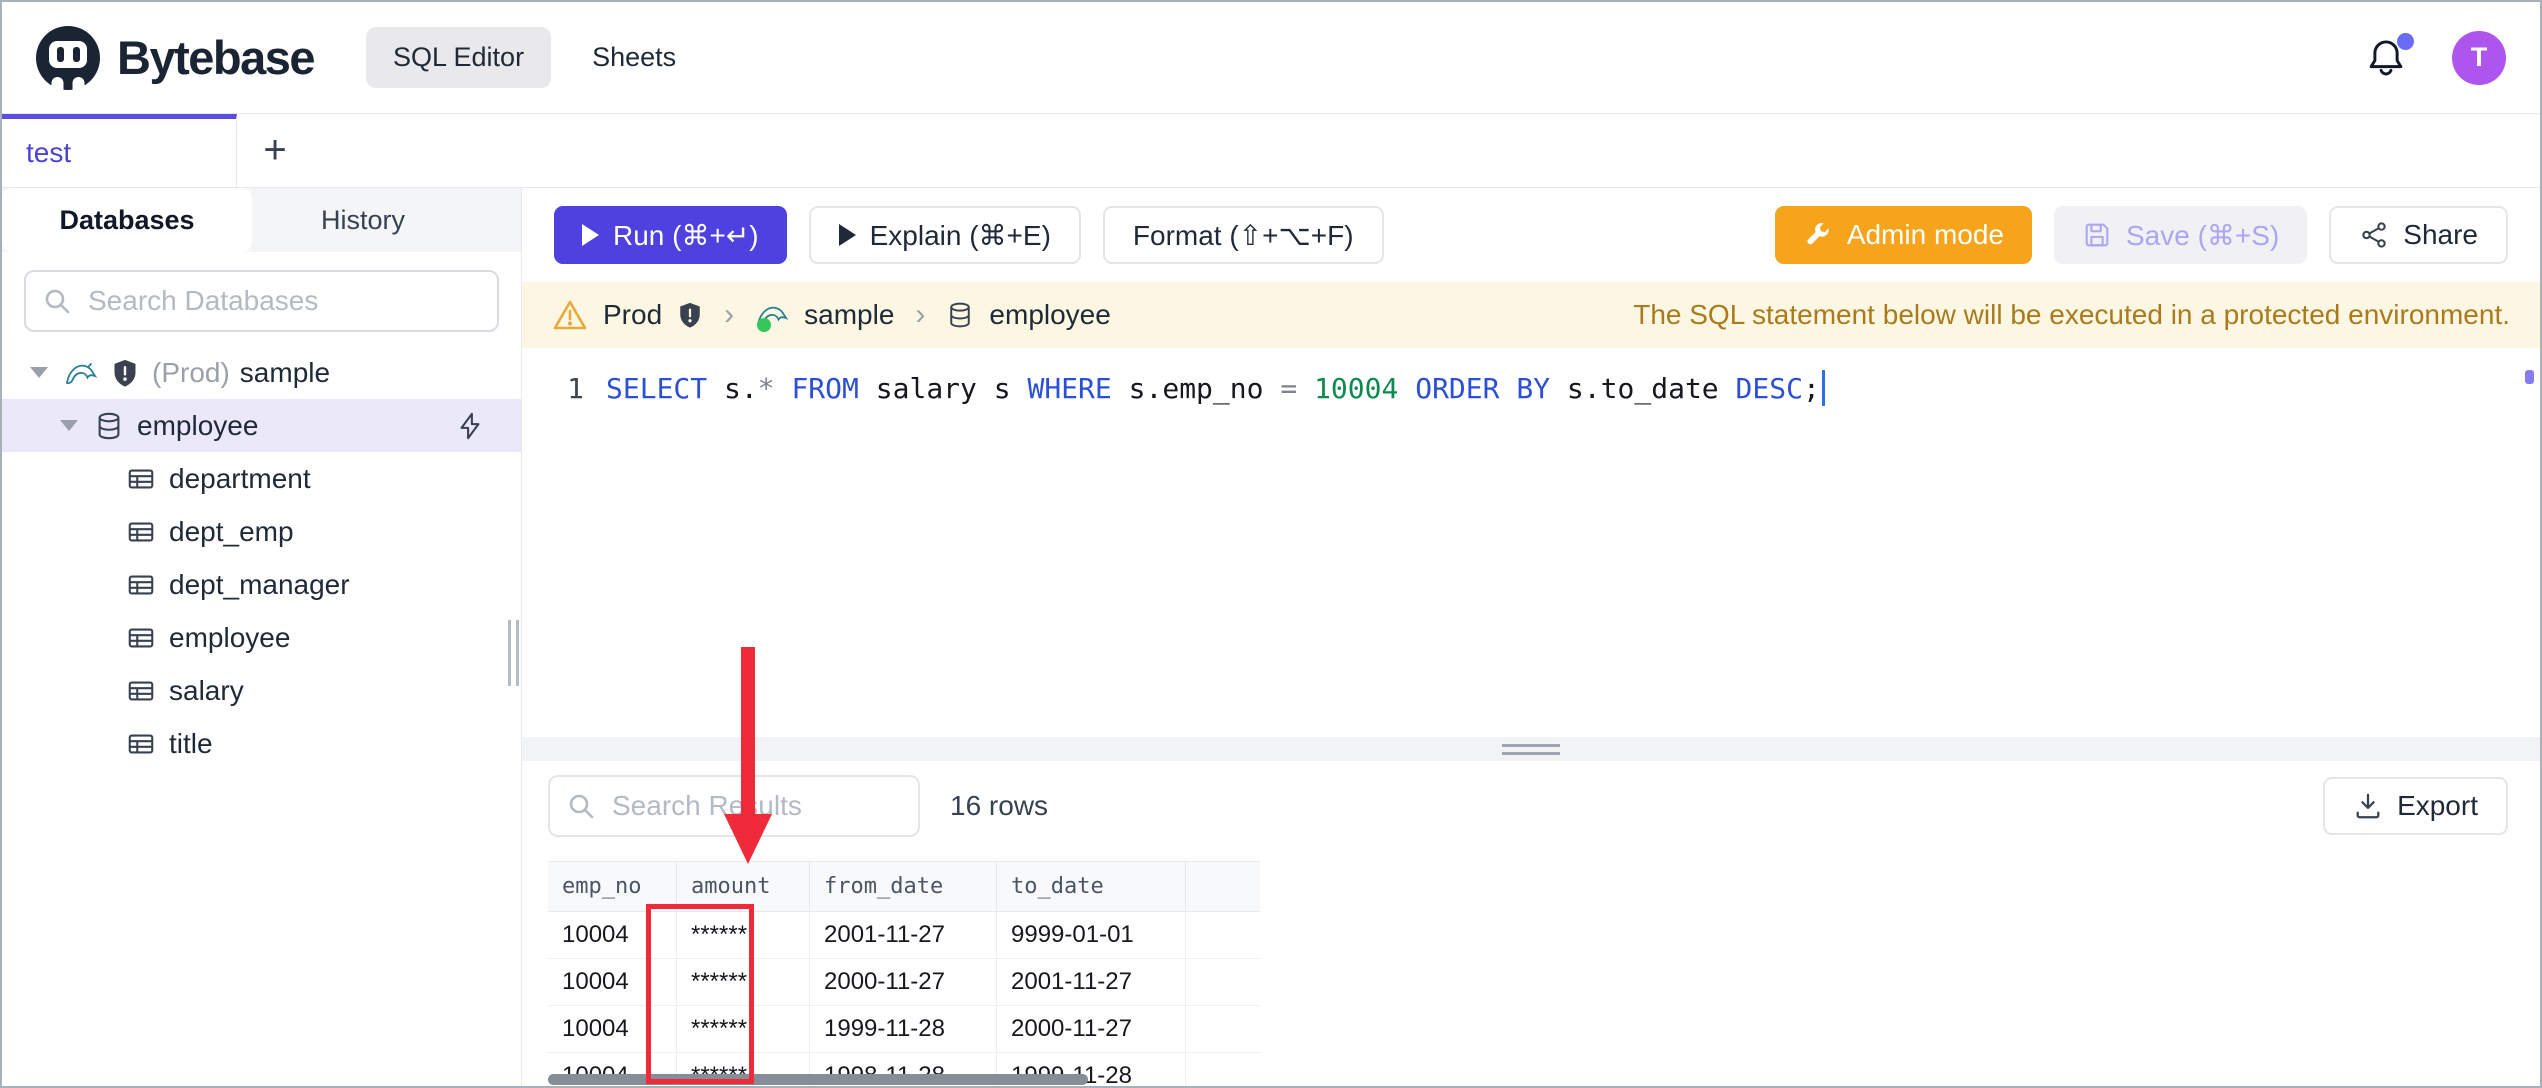 Image resolution: width=2542 pixels, height=1088 pixels. What do you see at coordinates (632, 315) in the screenshot?
I see `breadcrumb-environment: Prod` at bounding box center [632, 315].